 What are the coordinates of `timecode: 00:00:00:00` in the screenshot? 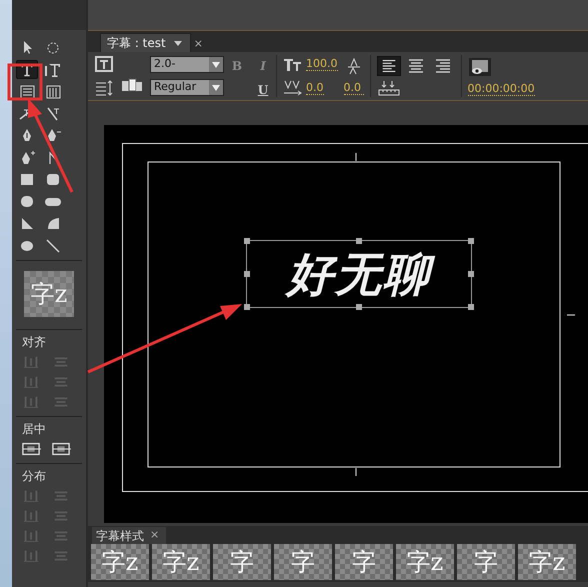 It's located at (501, 89).